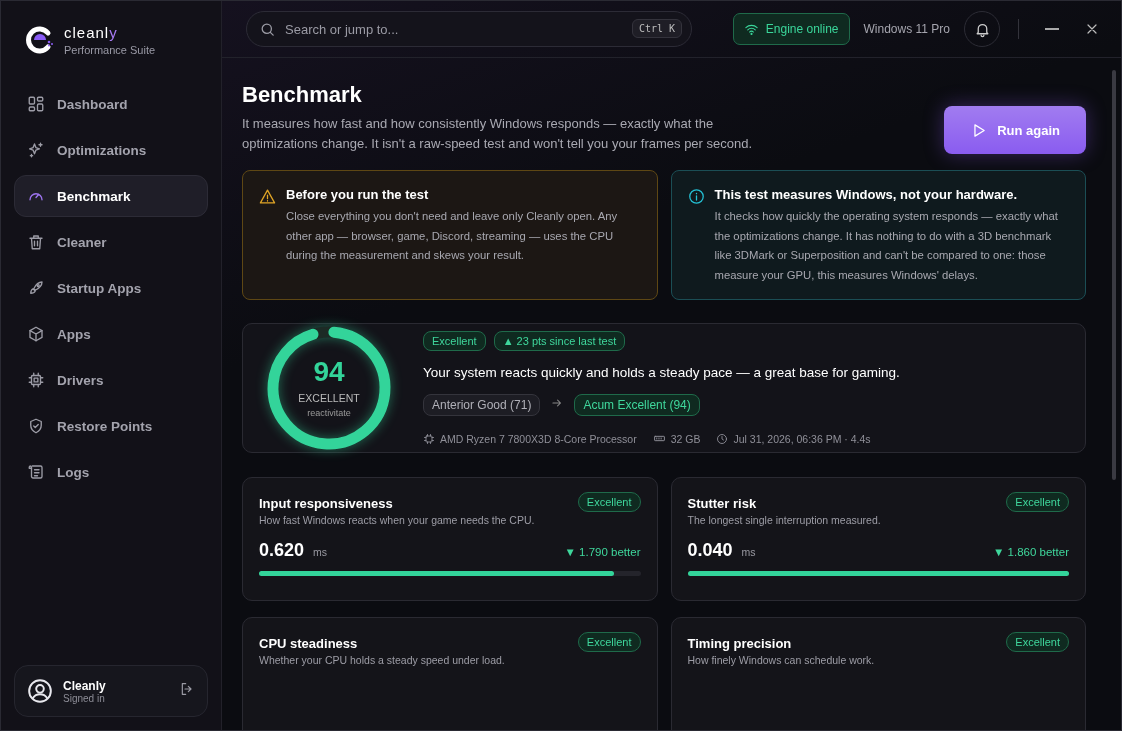 The height and width of the screenshot is (731, 1122). I want to click on os-label: Windows 11 Pro, so click(906, 29).